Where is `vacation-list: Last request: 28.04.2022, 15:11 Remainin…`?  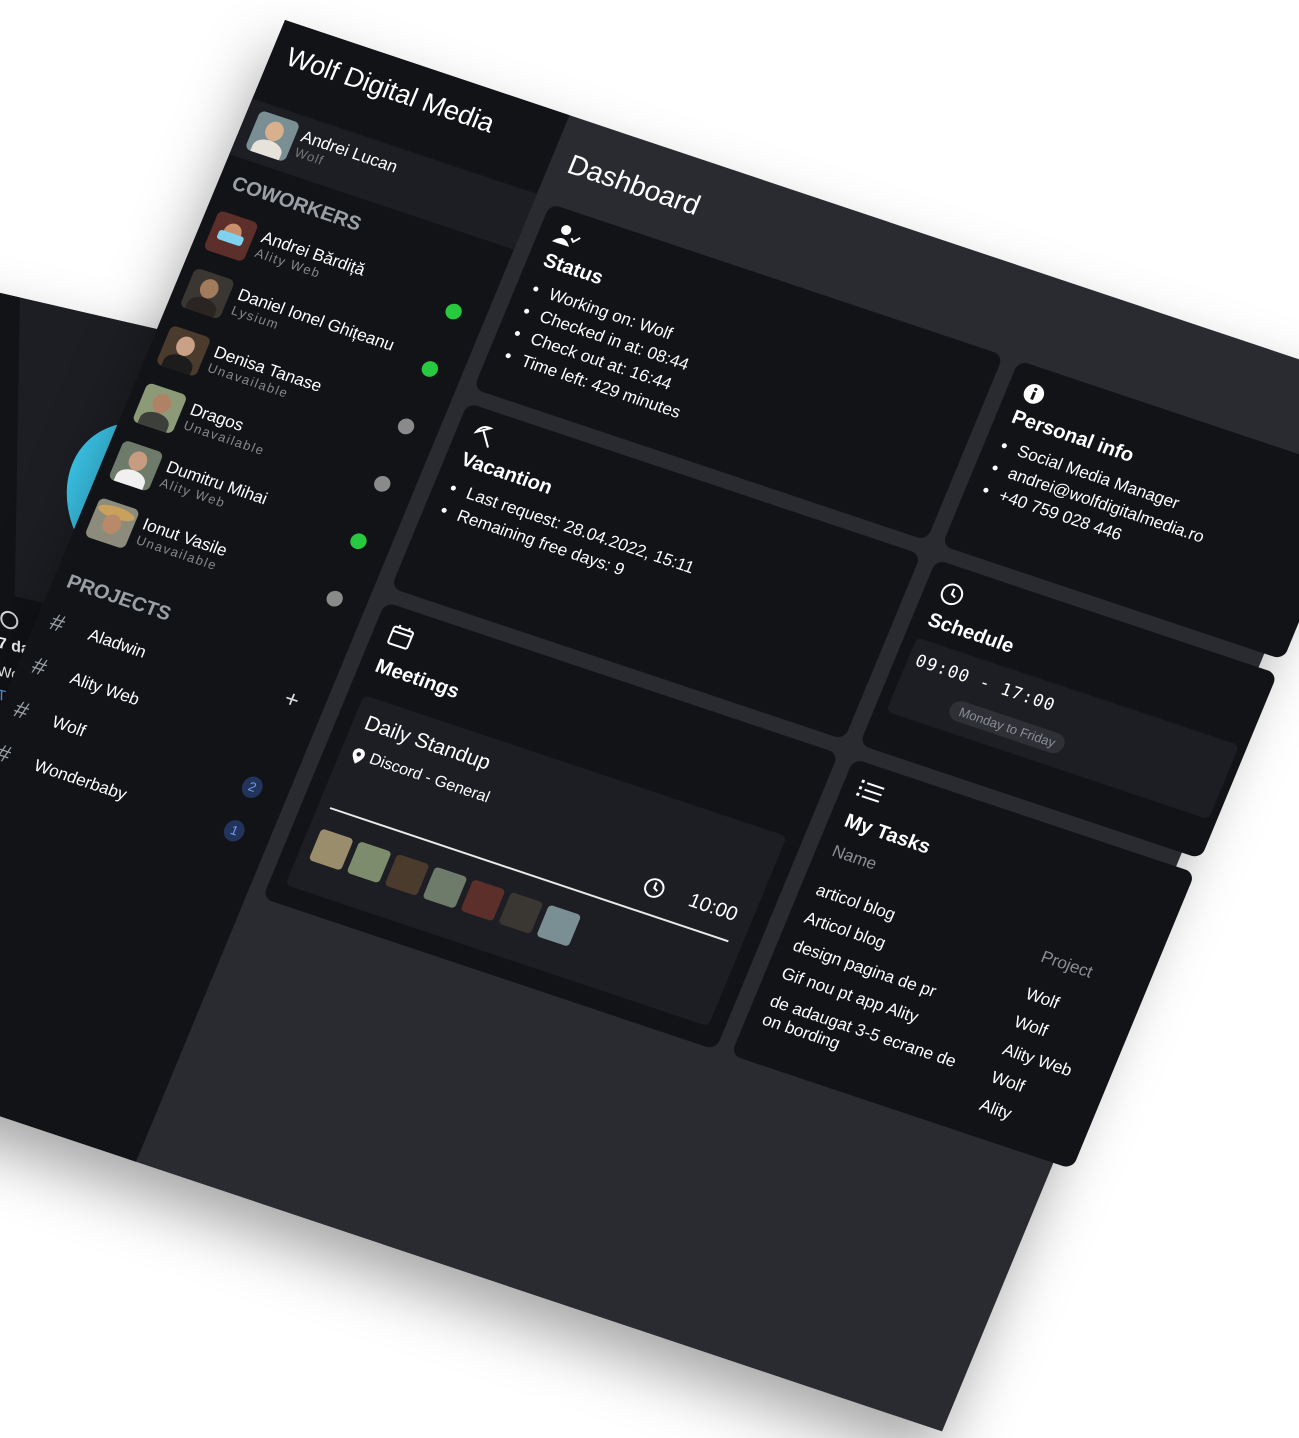 vacation-list: Last request: 28.04.2022, 15:11 Remainin… is located at coordinates (567, 539).